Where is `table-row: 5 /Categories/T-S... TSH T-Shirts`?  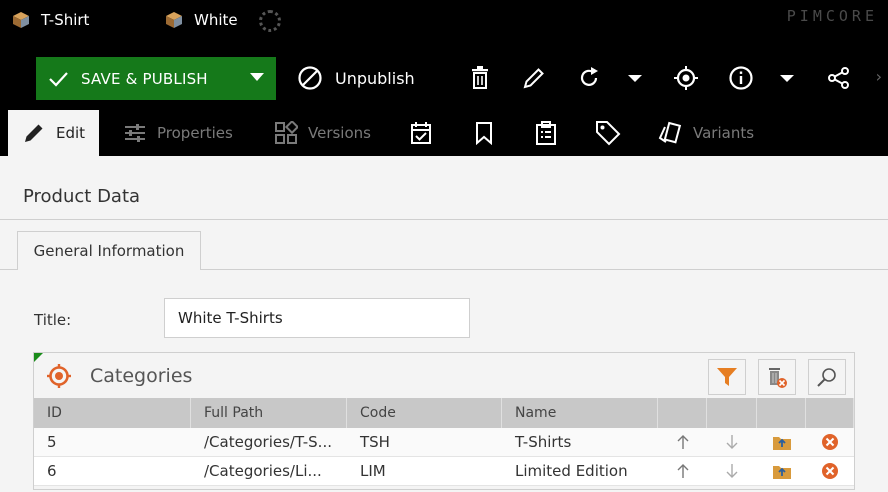 table-row: 5 /Categories/T-S... TSH T-Shirts is located at coordinates (444, 442).